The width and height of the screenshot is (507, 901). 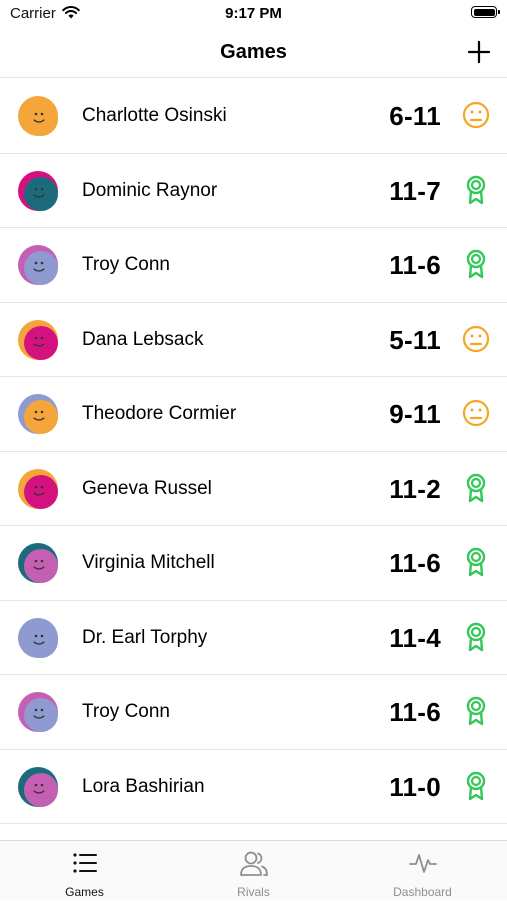 What do you see at coordinates (143, 786) in the screenshot?
I see `opponent-name: Lora Bashirian` at bounding box center [143, 786].